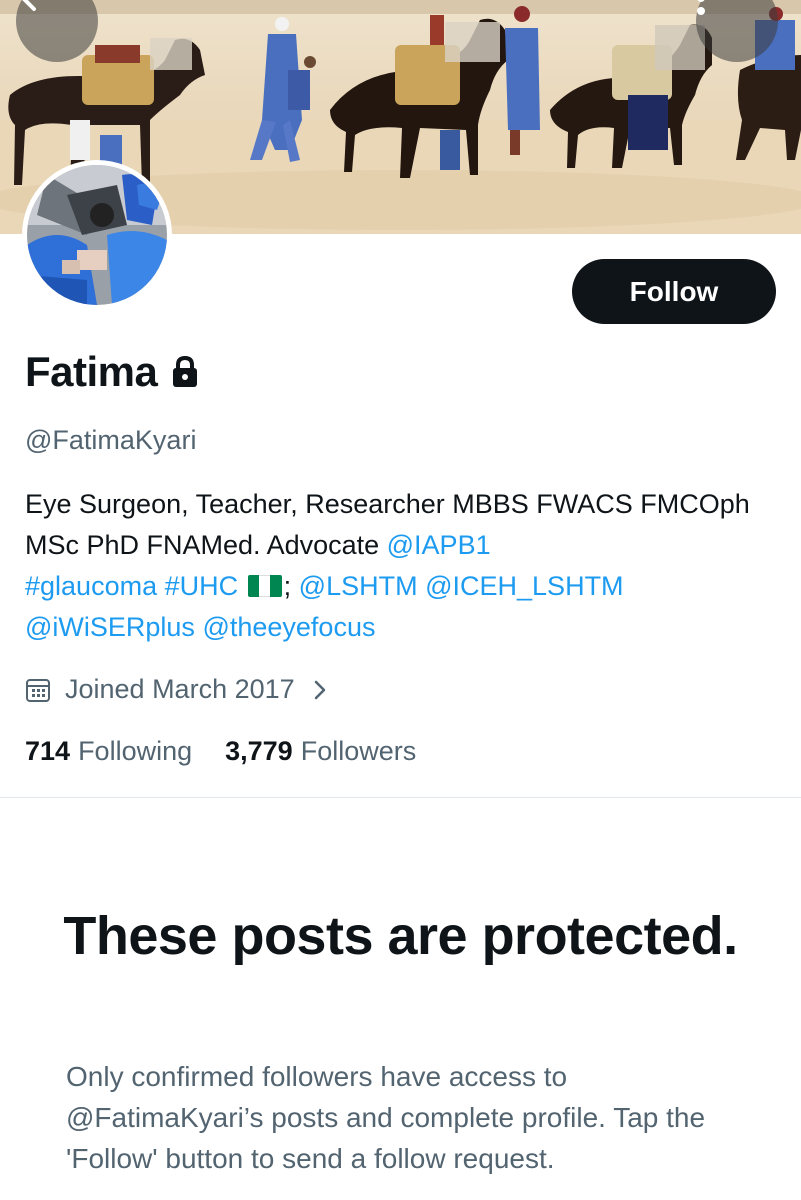  What do you see at coordinates (48, 751) in the screenshot?
I see `following-count: 714` at bounding box center [48, 751].